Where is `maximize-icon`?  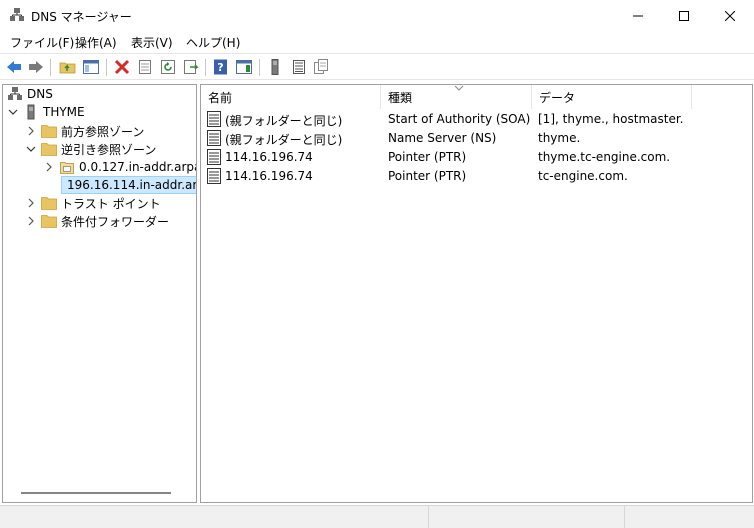 maximize-icon is located at coordinates (684, 15).